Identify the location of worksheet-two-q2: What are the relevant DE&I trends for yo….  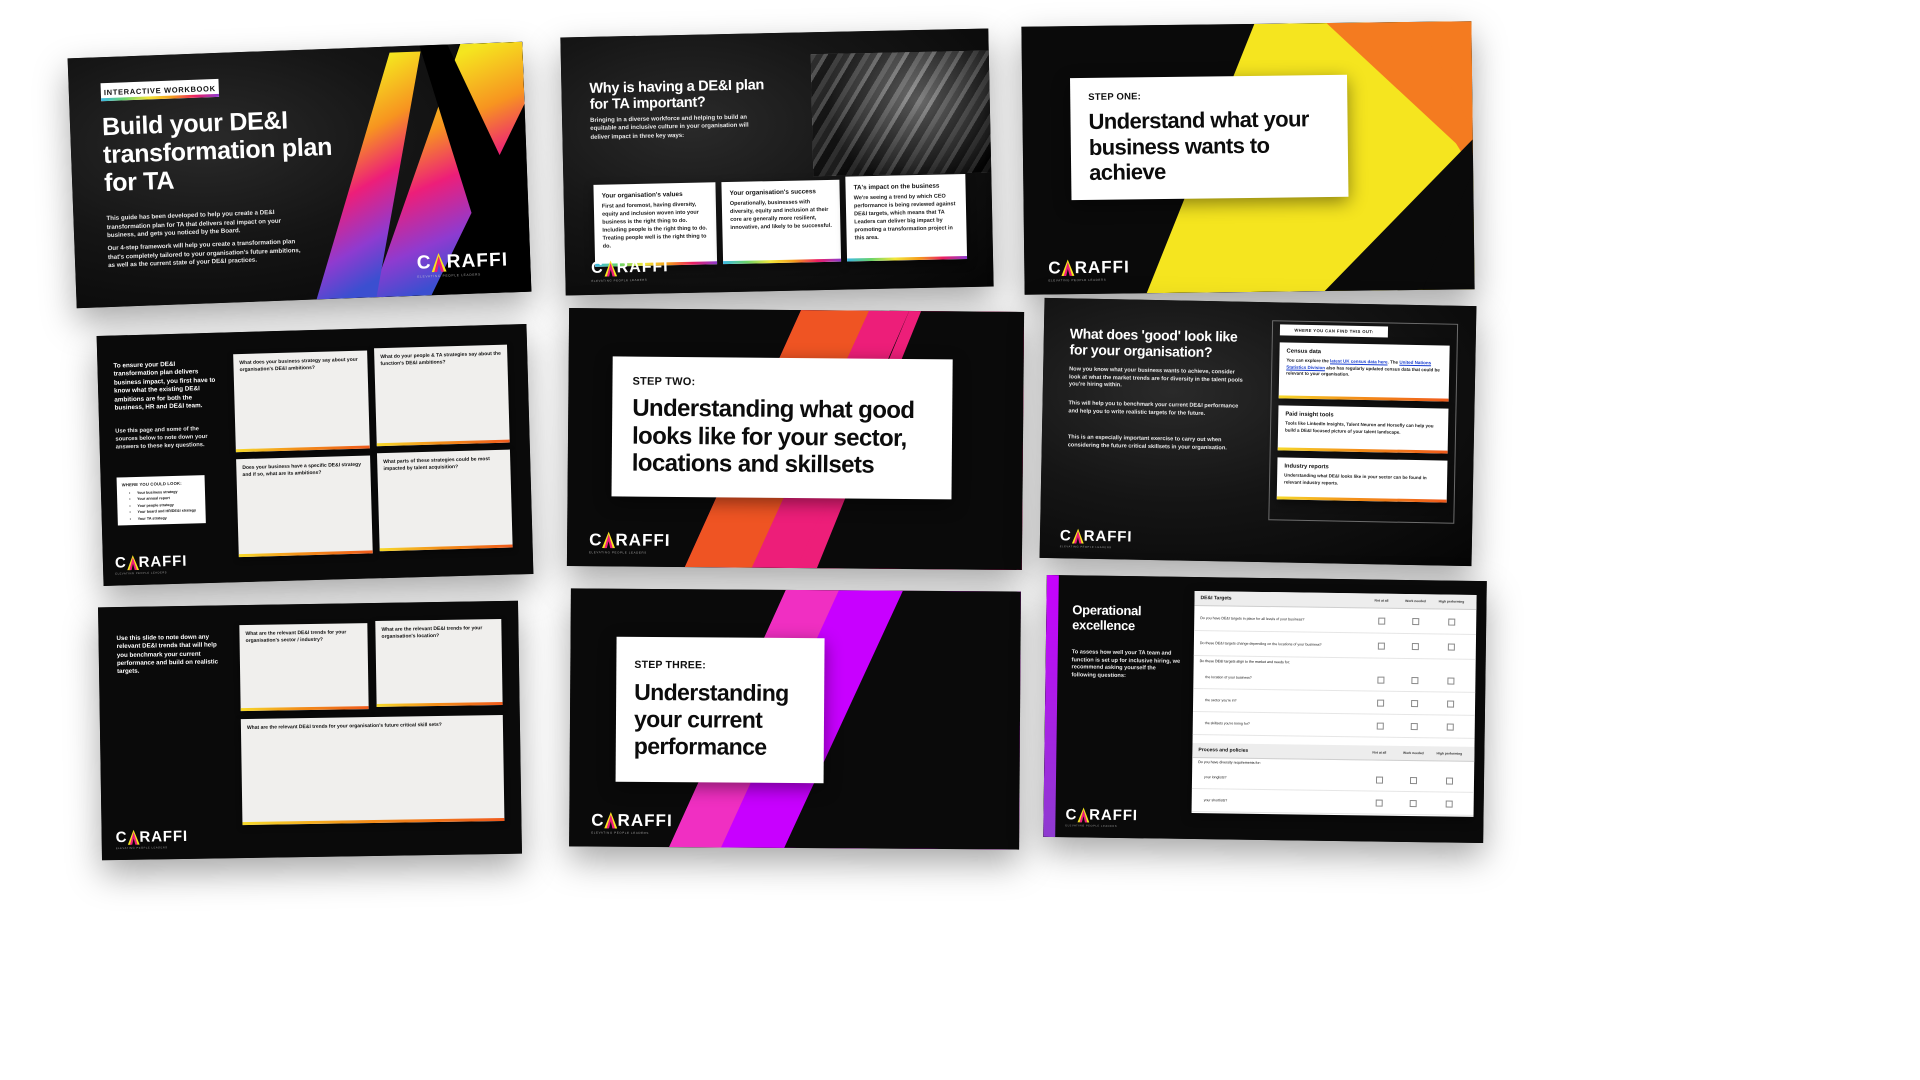
(439, 662).